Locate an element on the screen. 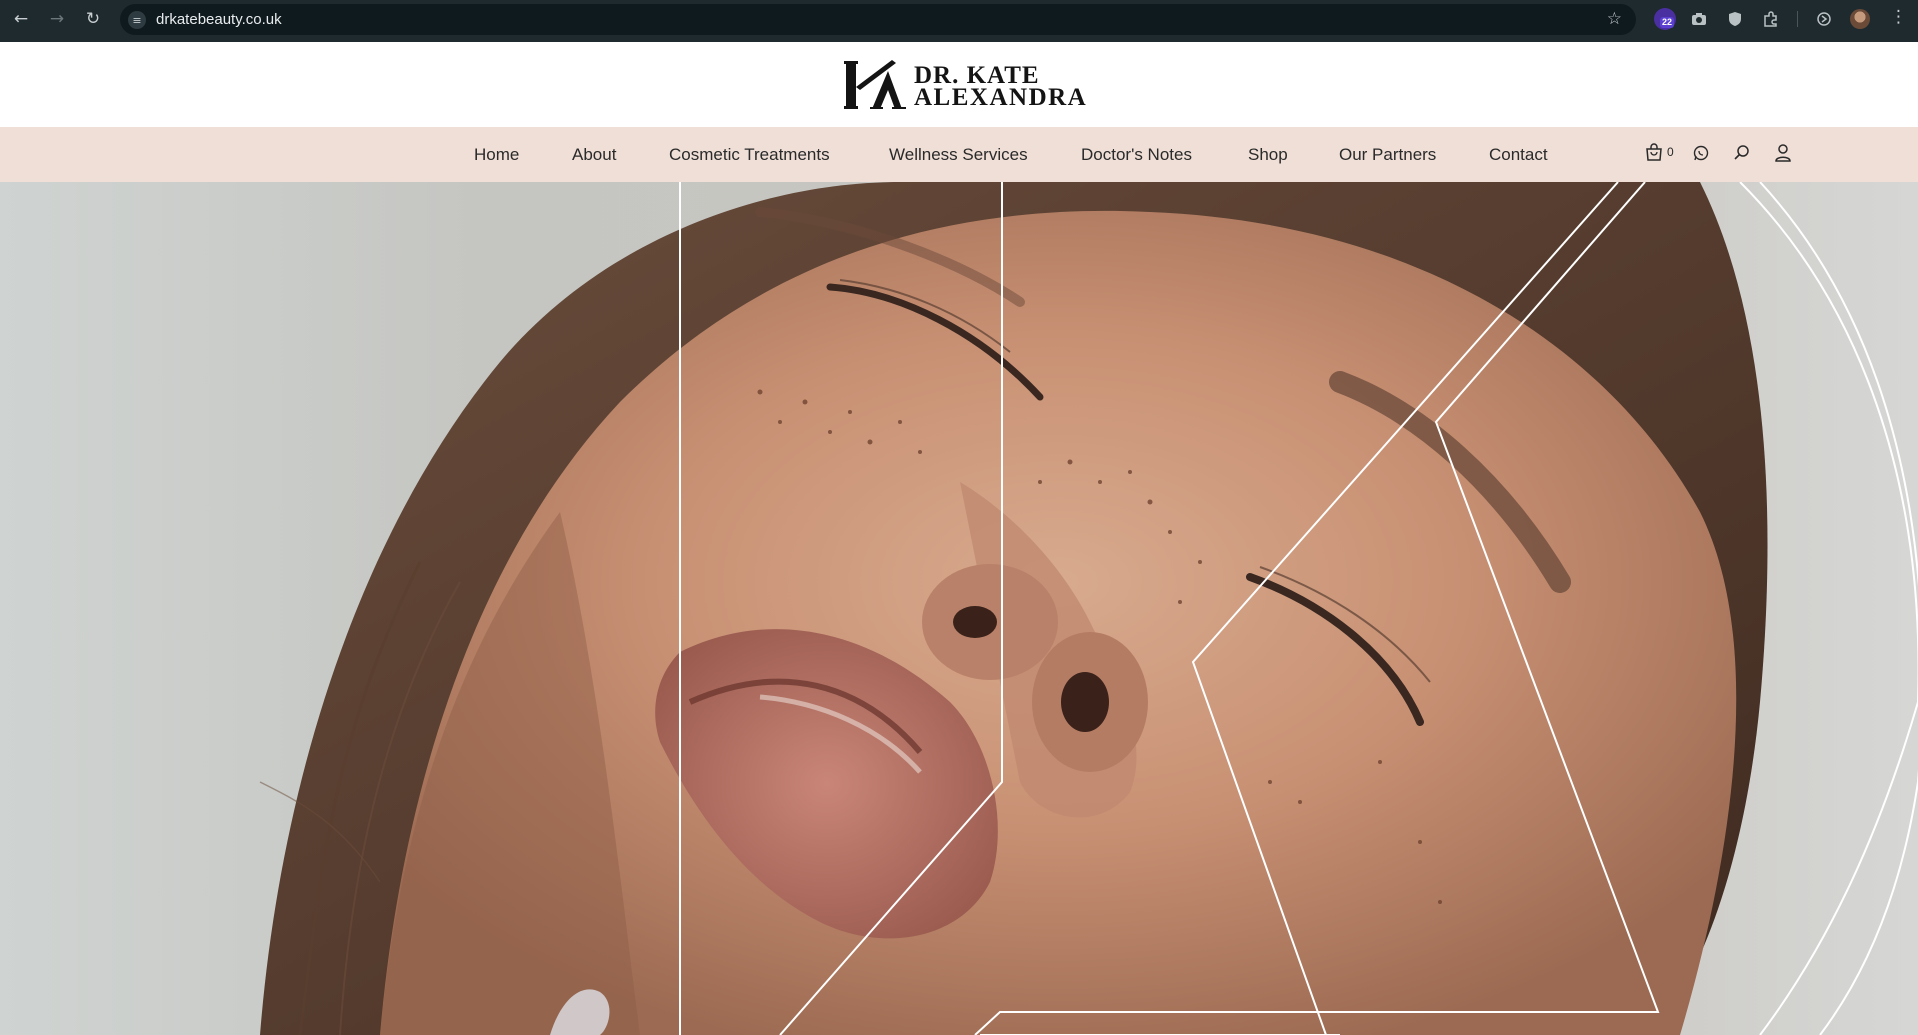  cart-icon is located at coordinates (1655, 154).